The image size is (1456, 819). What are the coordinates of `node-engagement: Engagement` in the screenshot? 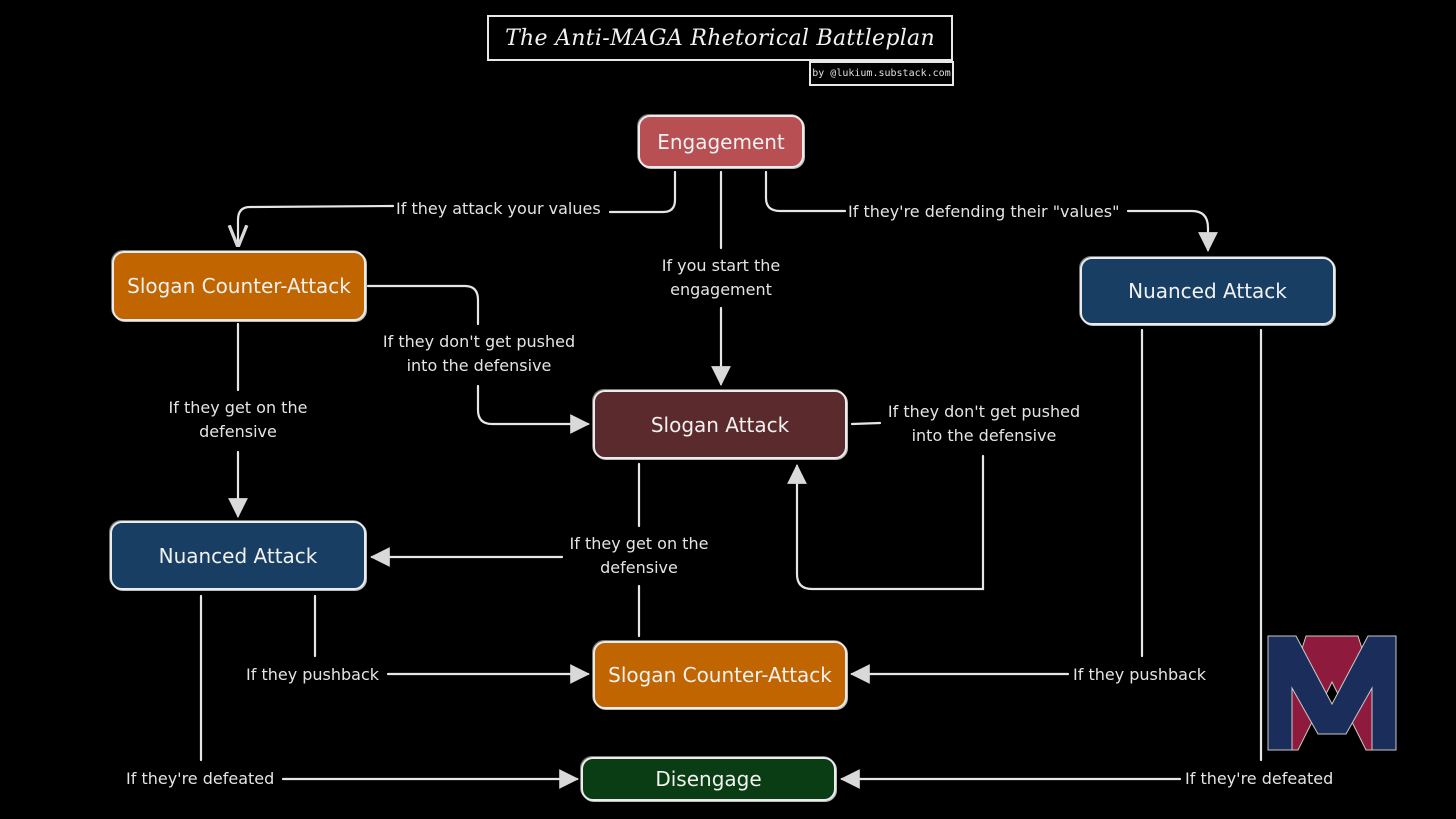 It's located at (721, 141).